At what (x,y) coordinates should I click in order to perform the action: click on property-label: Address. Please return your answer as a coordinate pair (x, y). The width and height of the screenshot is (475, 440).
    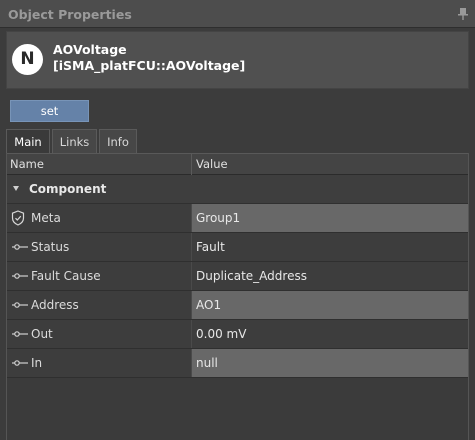
    Looking at the image, I should click on (55, 305).